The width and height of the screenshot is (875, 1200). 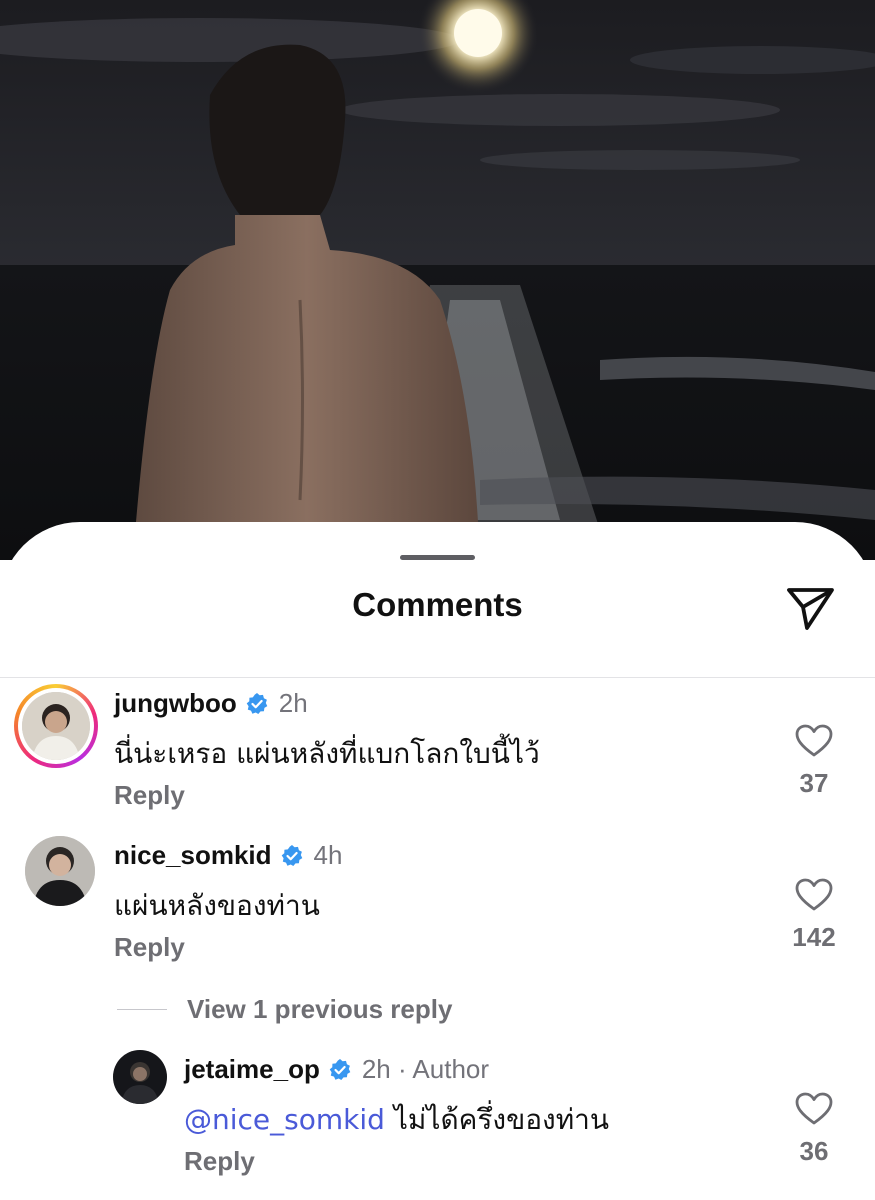 What do you see at coordinates (437, 677) in the screenshot?
I see `header-divider` at bounding box center [437, 677].